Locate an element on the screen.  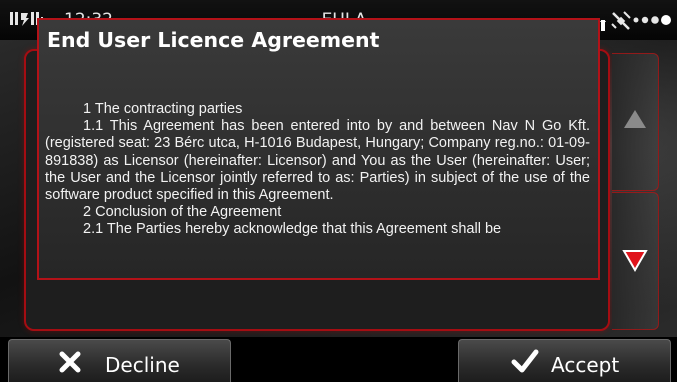
scroll-down-button is located at coordinates (635, 261).